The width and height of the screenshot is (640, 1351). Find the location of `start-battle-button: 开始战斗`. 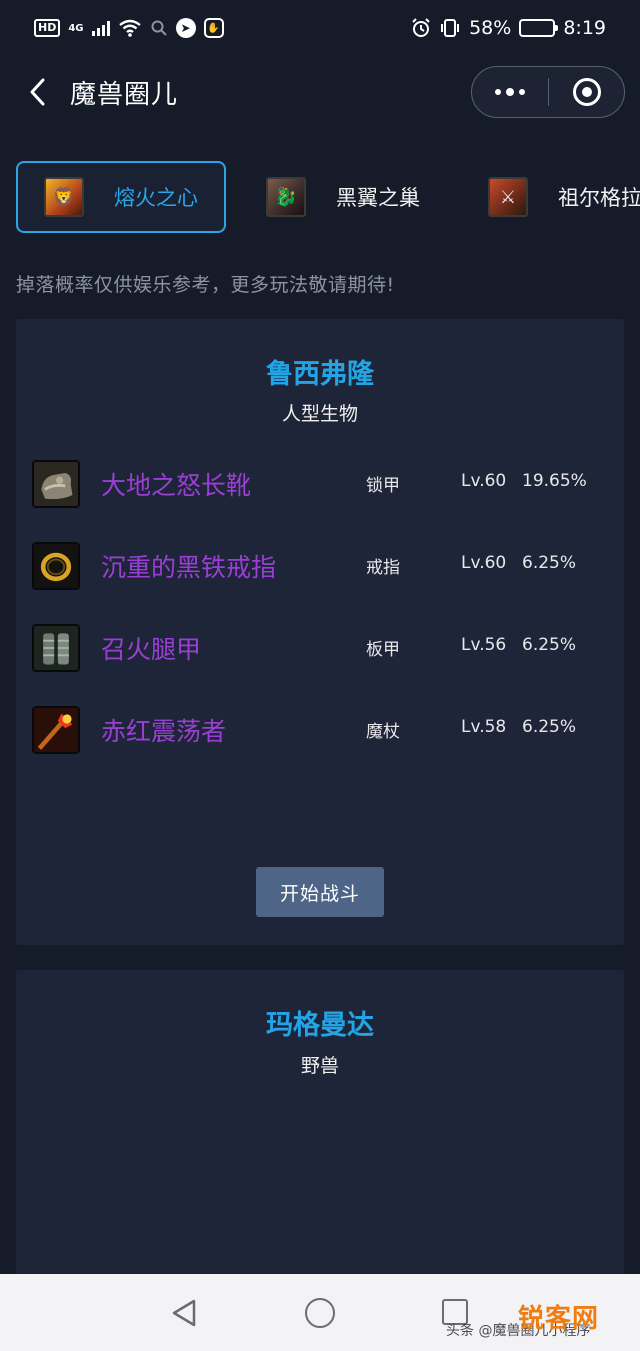

start-battle-button: 开始战斗 is located at coordinates (320, 892).